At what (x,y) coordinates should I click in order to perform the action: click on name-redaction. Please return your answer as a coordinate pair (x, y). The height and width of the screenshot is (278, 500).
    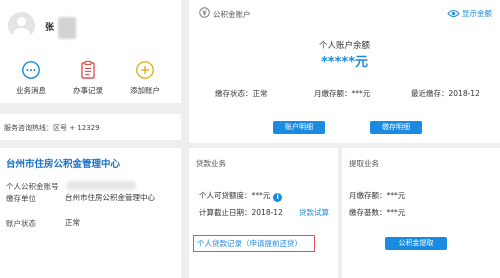
    Looking at the image, I should click on (67, 28).